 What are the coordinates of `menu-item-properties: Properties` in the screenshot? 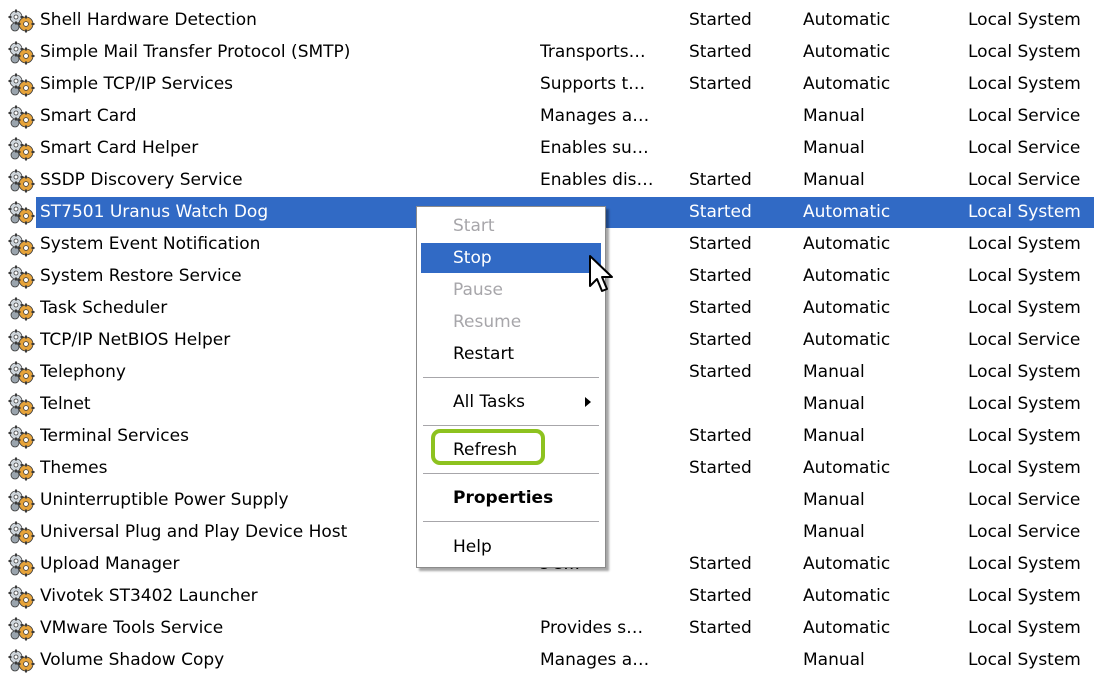 It's located at (511, 498).